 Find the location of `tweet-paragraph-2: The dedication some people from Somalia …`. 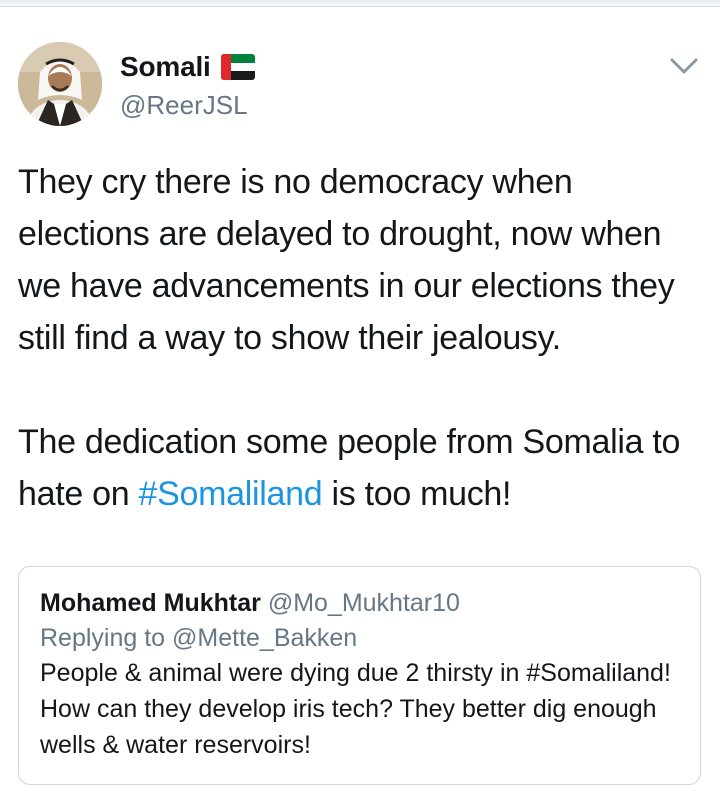

tweet-paragraph-2: The dedication some people from Somalia … is located at coordinates (363, 468).